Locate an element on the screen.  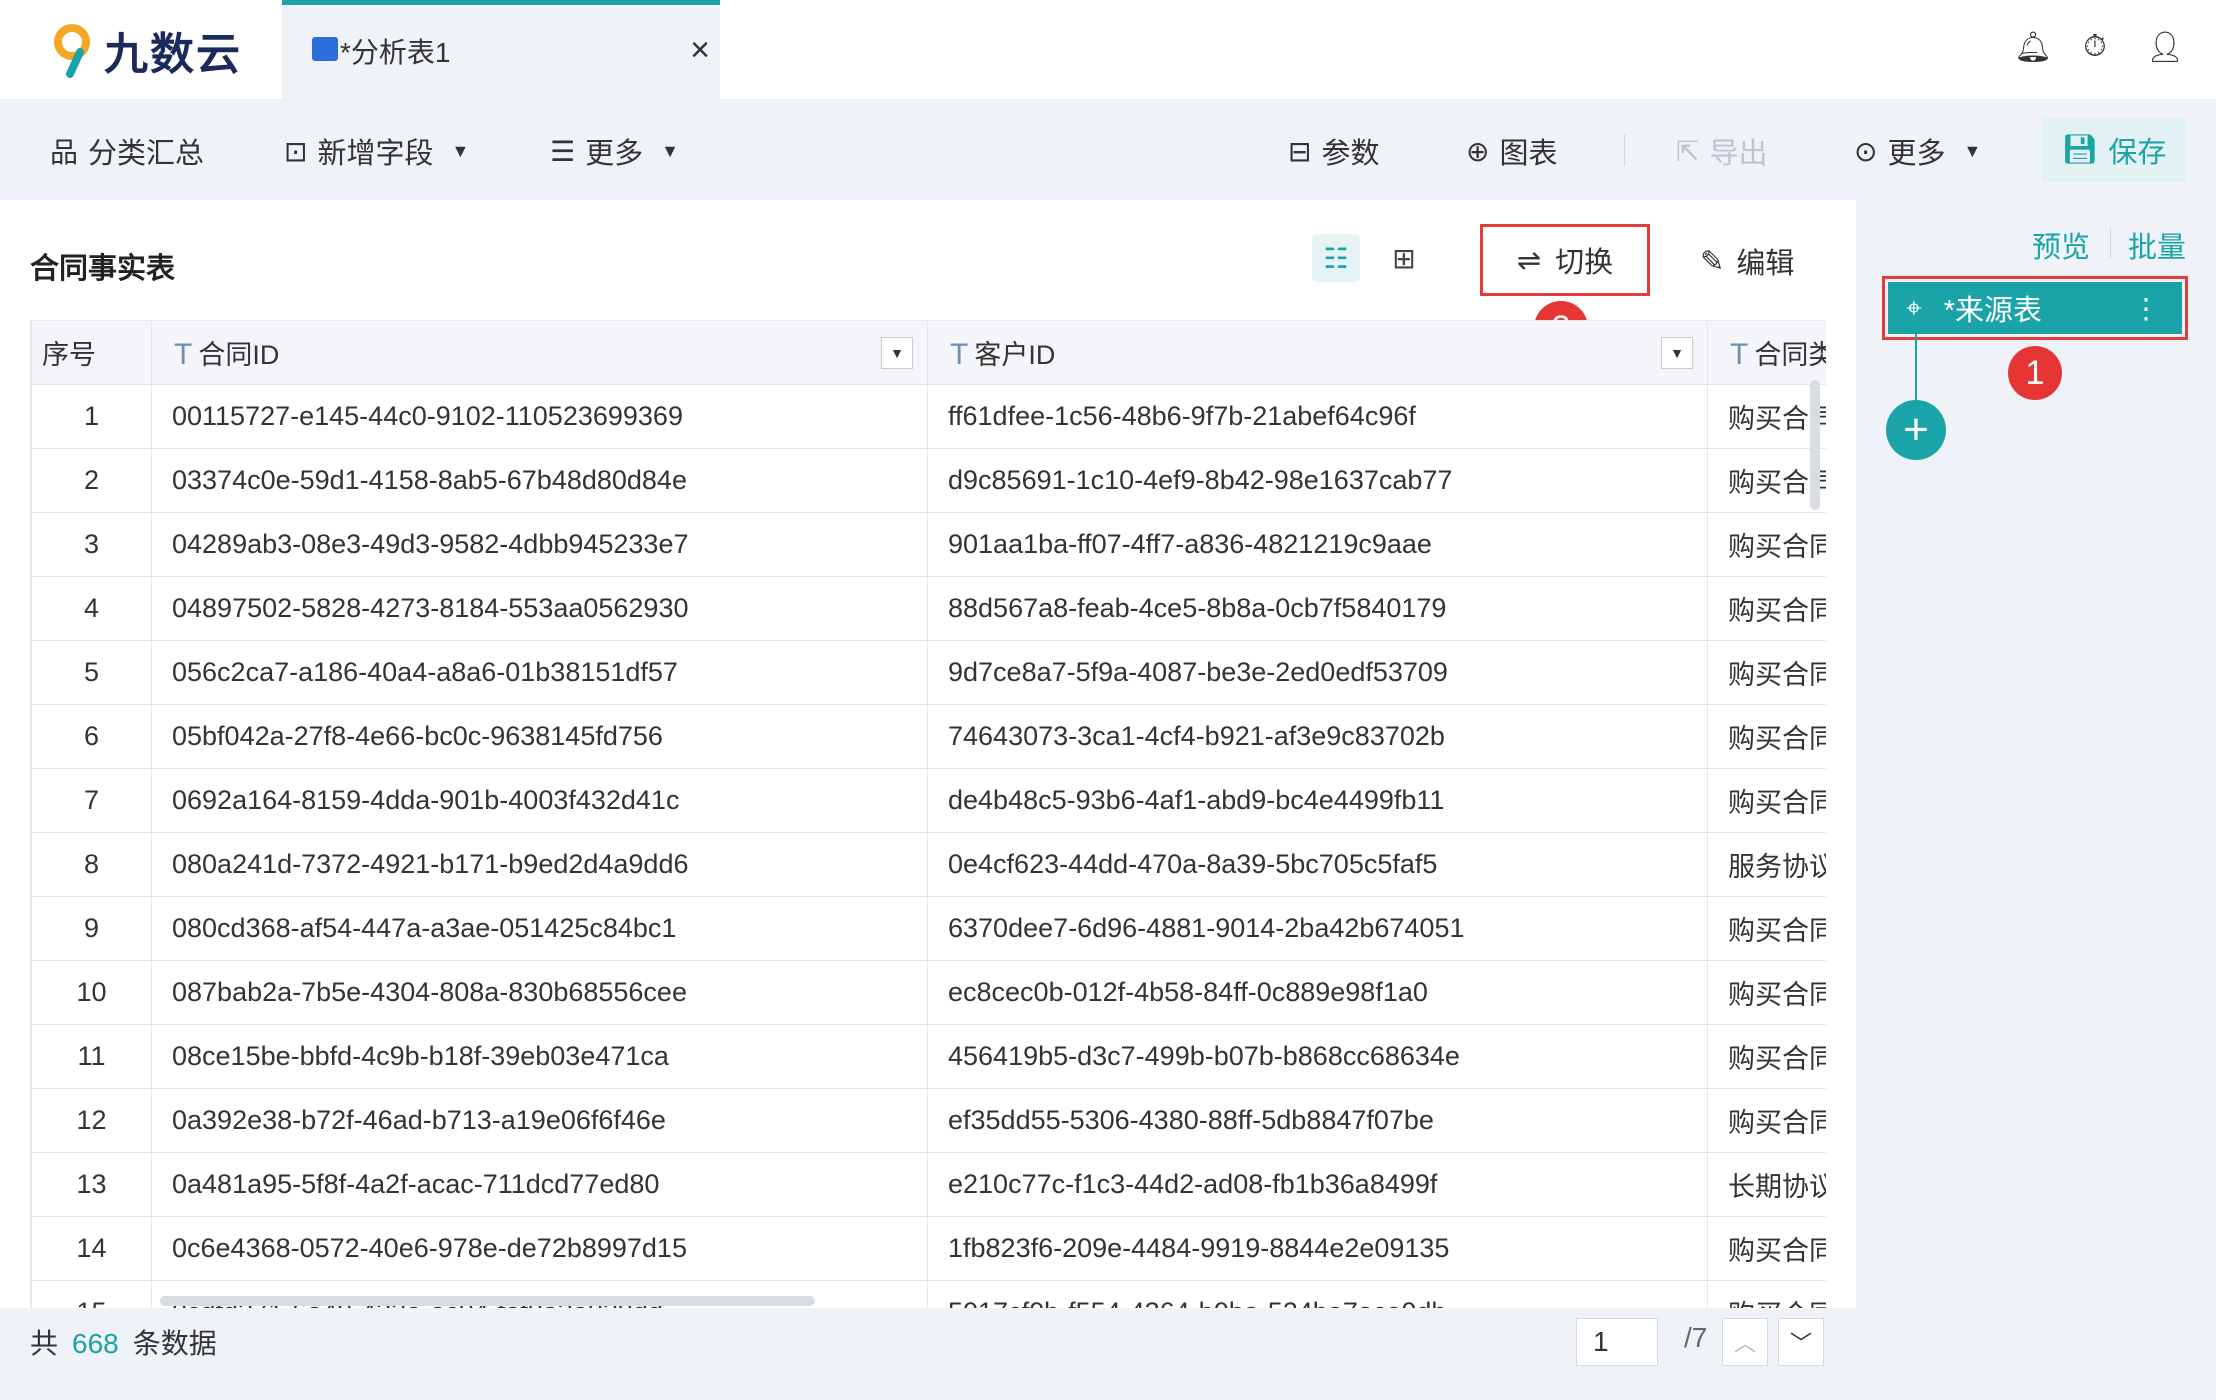
edit-button: ✎ 编辑 is located at coordinates (1747, 261).